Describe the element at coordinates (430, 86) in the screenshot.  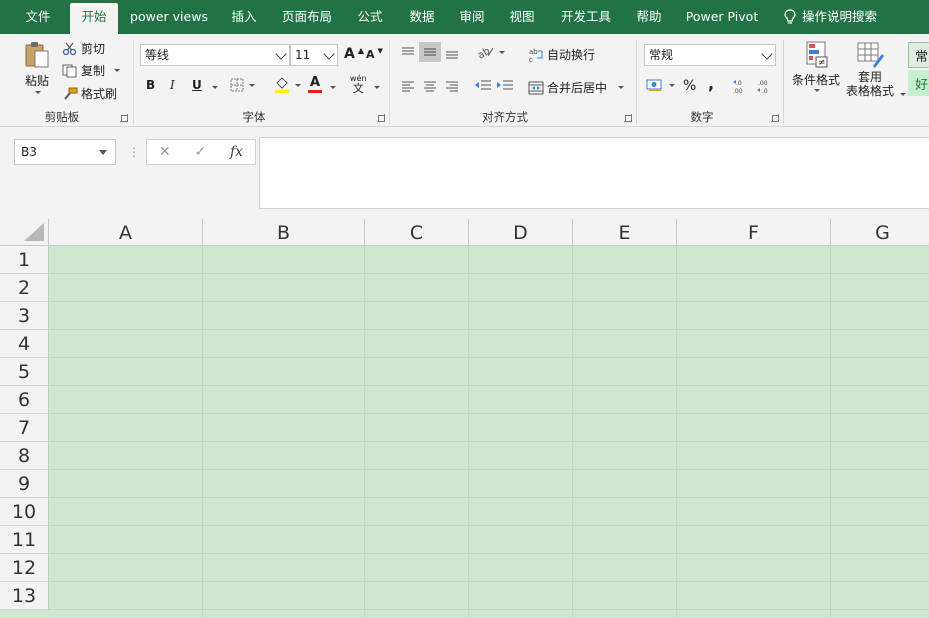
I see `align-center-button` at that location.